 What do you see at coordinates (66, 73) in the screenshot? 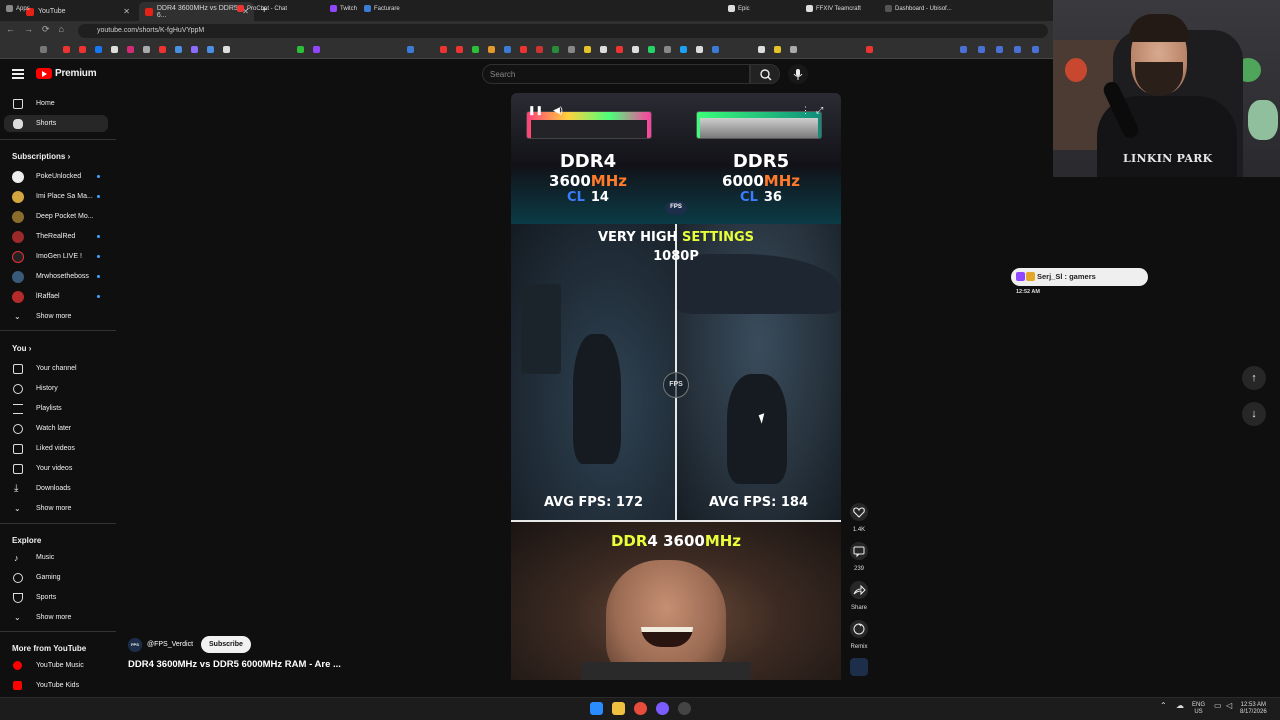
I see `youtube-premium-logo: Premium` at bounding box center [66, 73].